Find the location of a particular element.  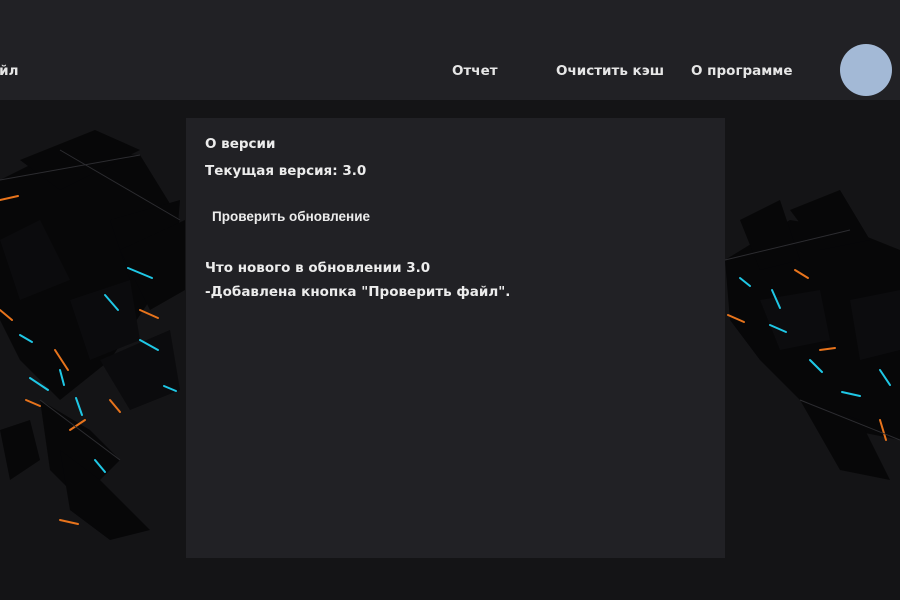

avatar is located at coordinates (866, 70).